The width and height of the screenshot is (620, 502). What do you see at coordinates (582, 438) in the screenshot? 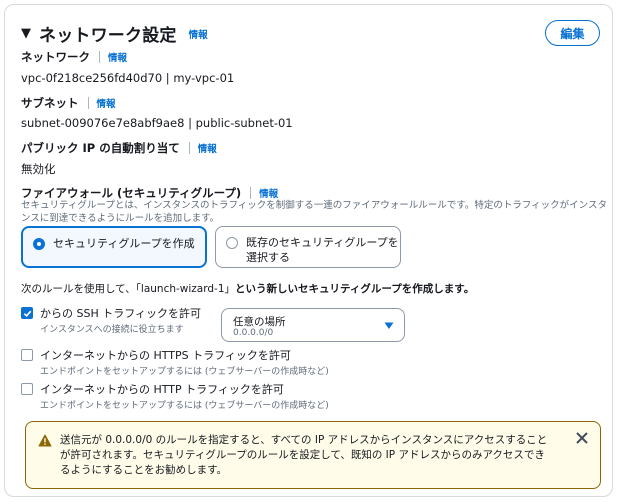
I see `close-icon` at bounding box center [582, 438].